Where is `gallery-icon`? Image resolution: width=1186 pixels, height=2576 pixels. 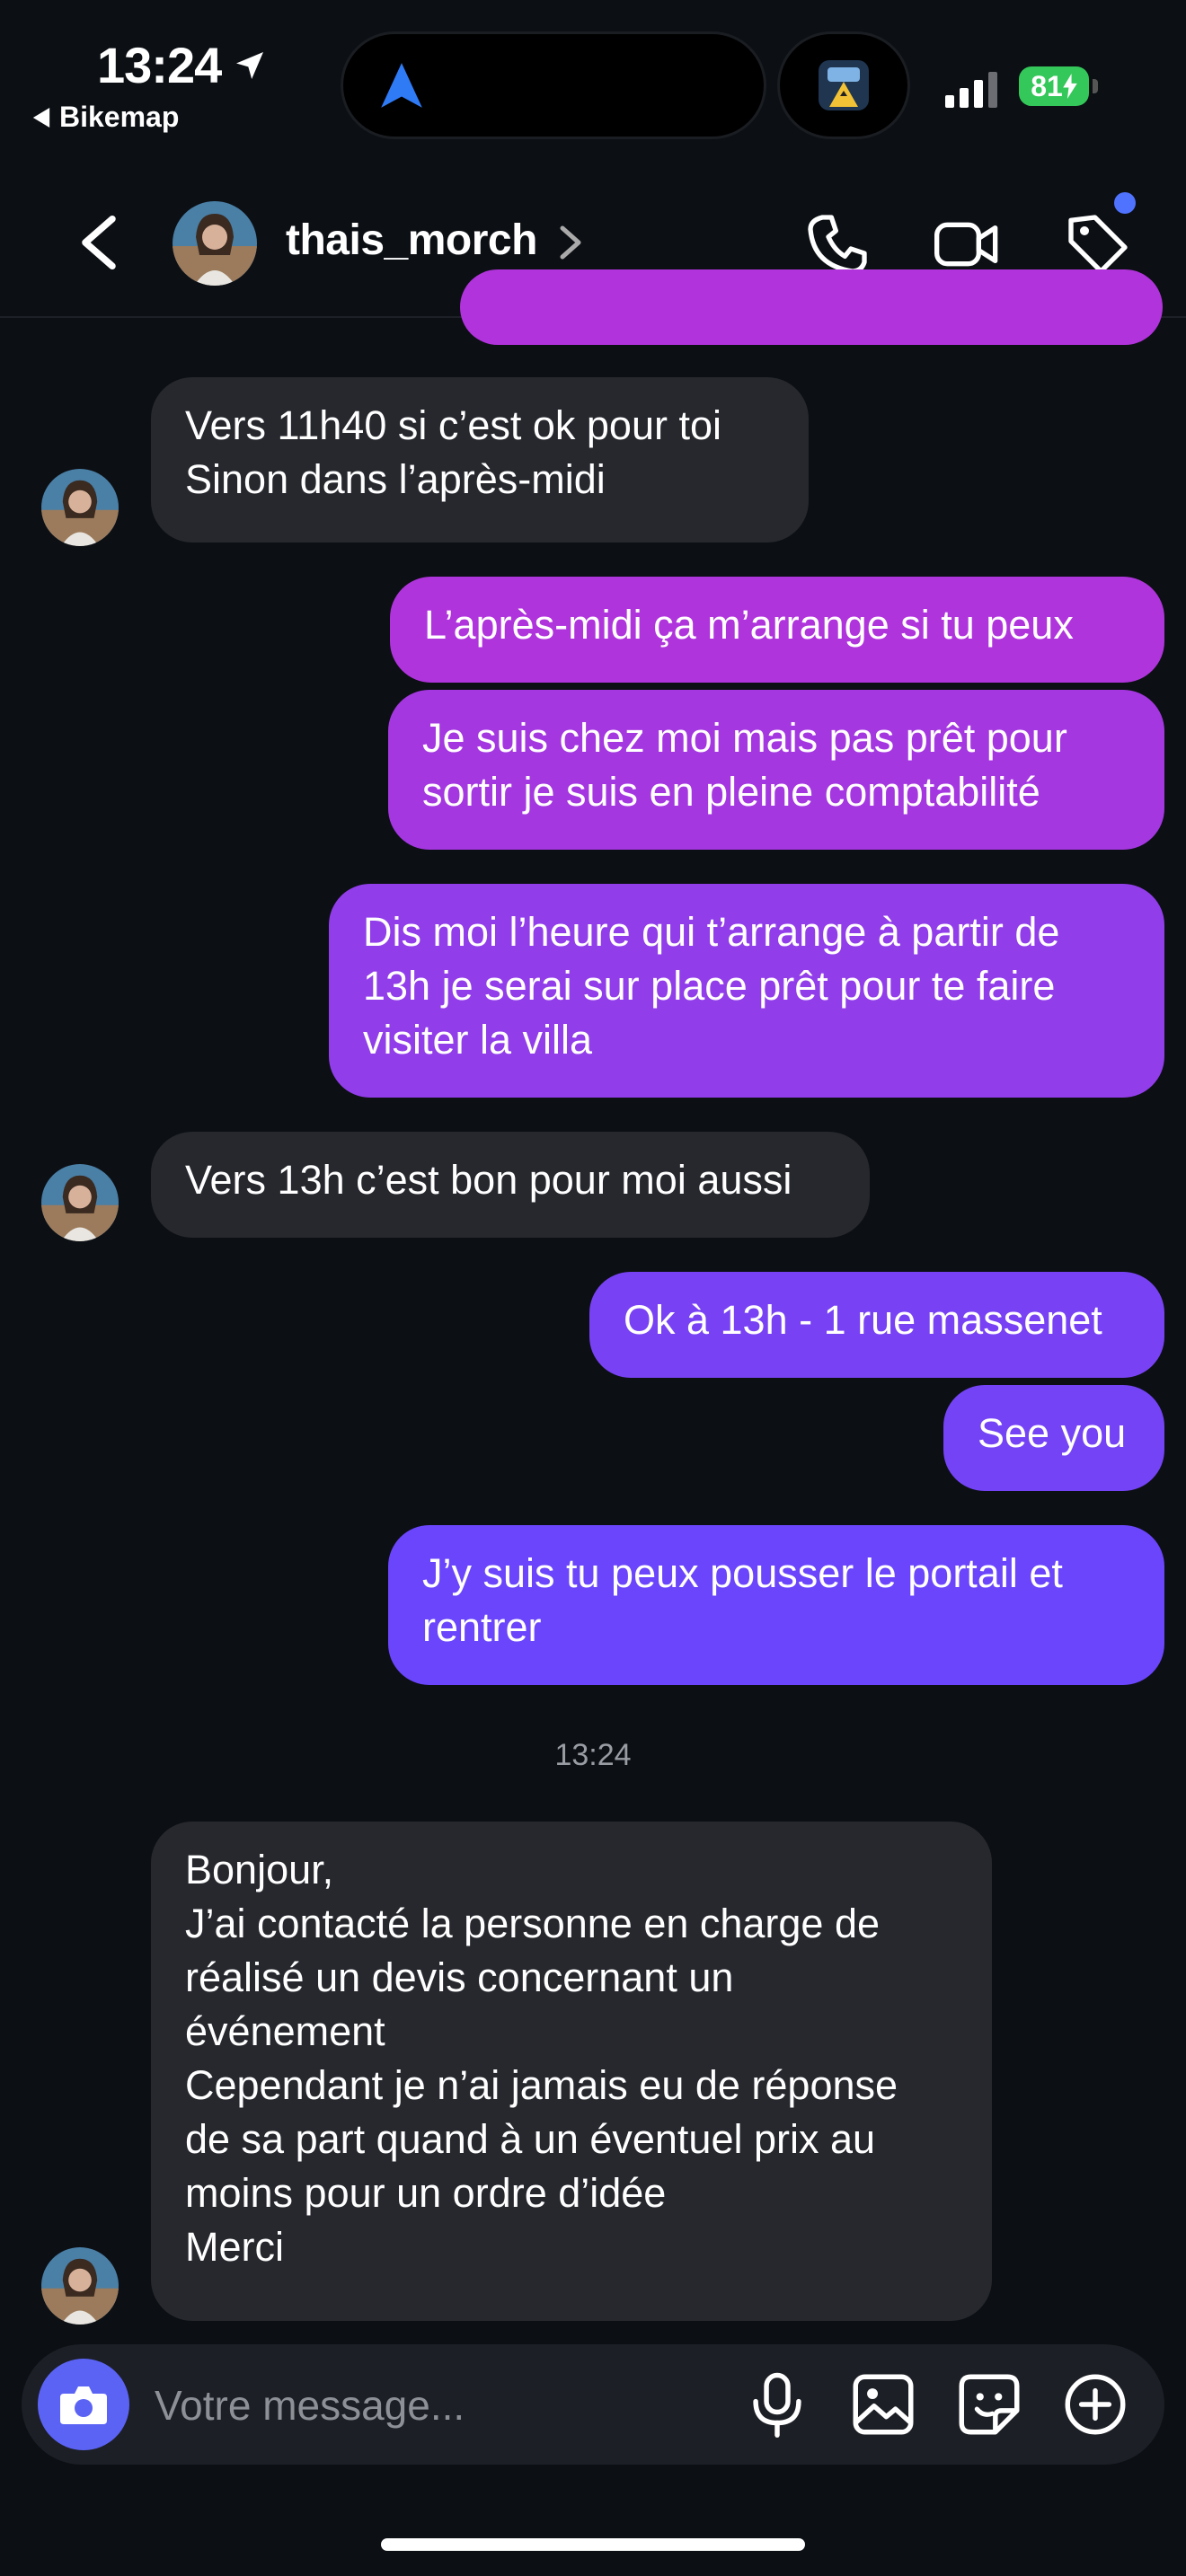
gallery-icon is located at coordinates (883, 2404).